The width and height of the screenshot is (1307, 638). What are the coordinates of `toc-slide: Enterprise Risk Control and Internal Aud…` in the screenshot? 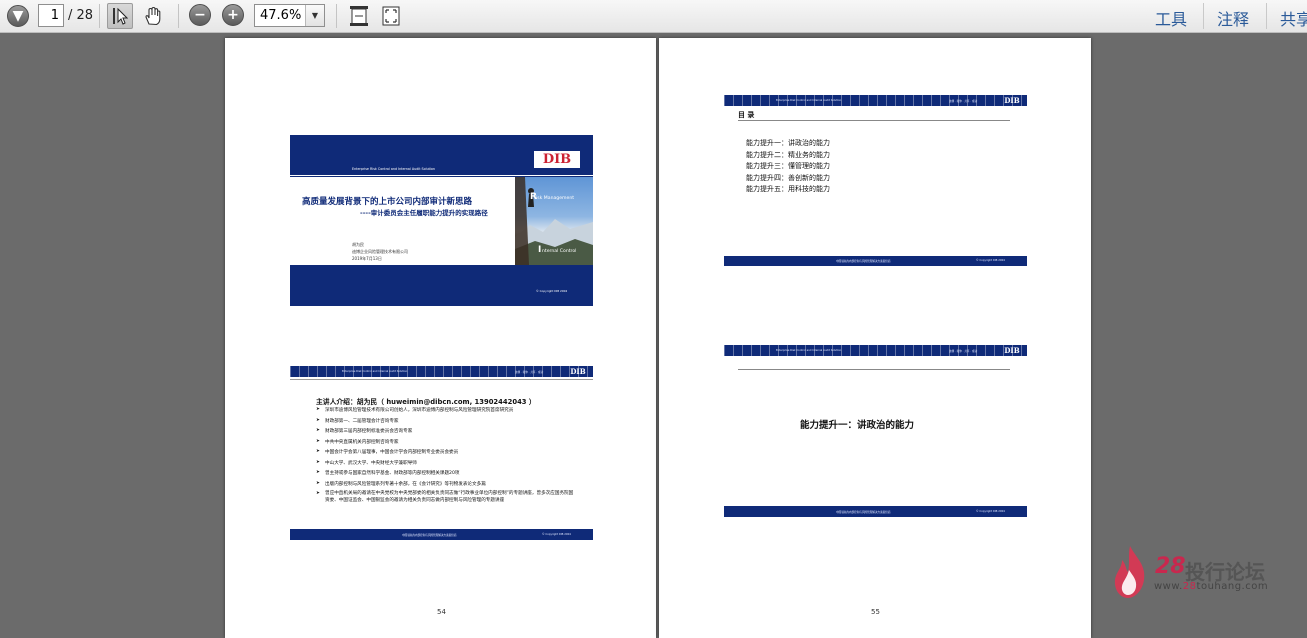 It's located at (875, 180).